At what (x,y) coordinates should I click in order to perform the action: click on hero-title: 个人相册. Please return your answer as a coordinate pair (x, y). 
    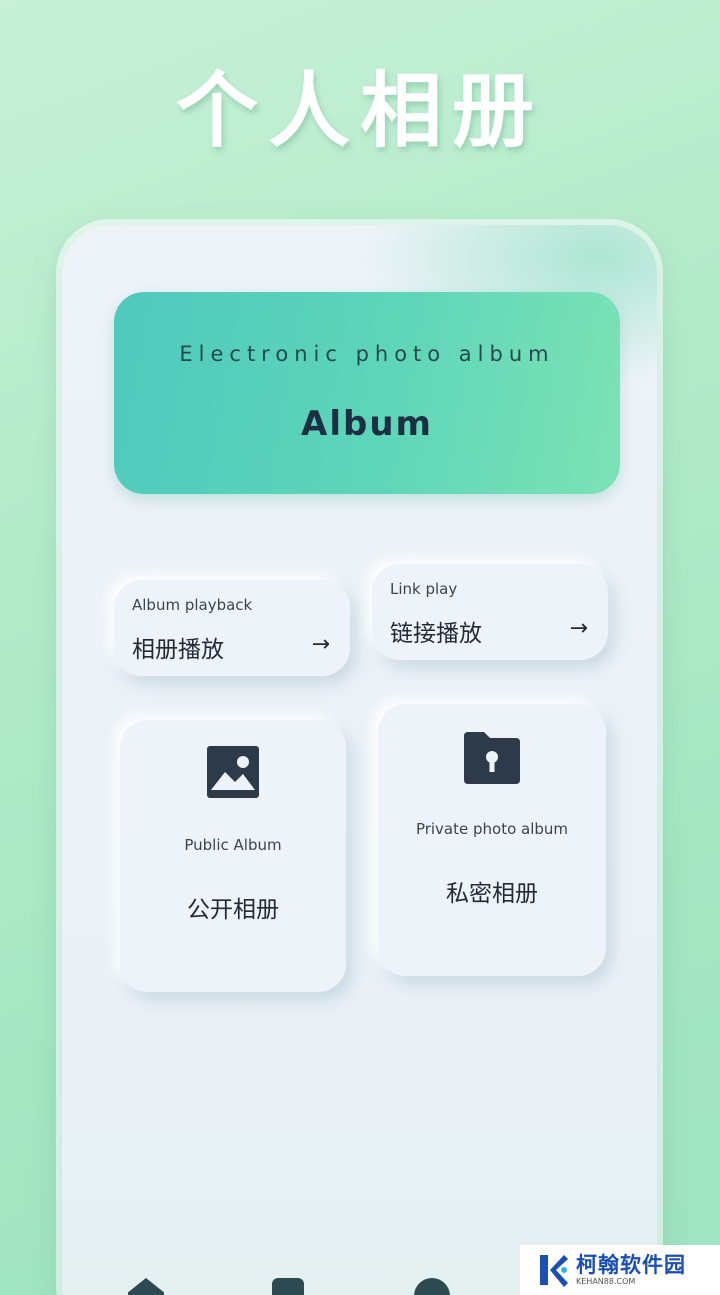
    Looking at the image, I should click on (359, 111).